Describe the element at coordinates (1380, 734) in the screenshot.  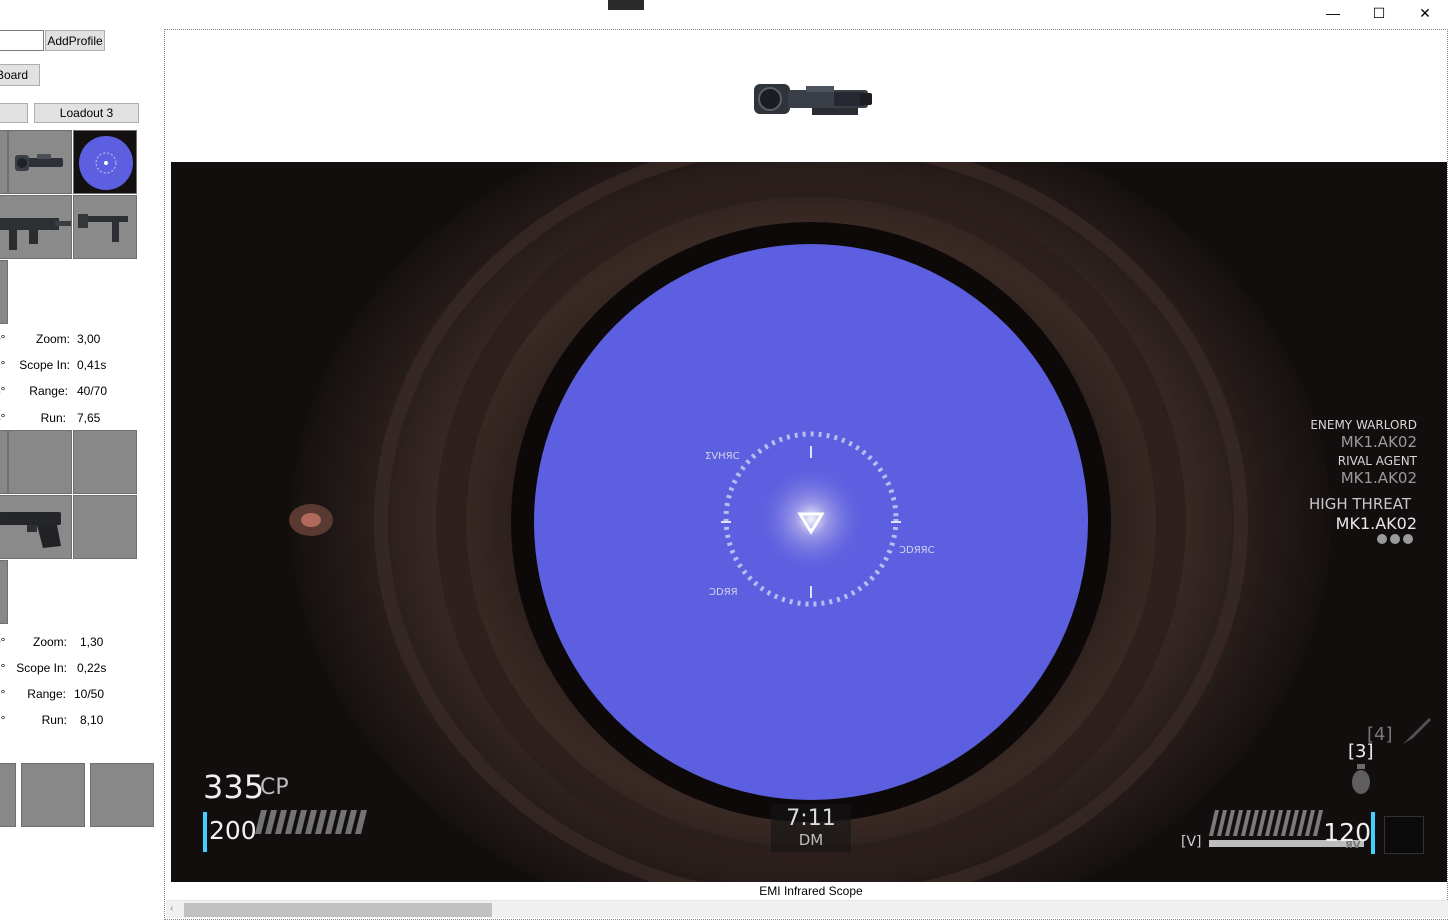
I see `knife-count: [4]` at that location.